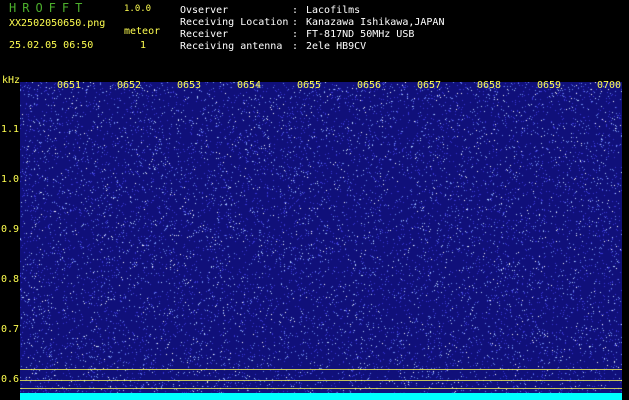  I want to click on app-title: HROFFT, so click(49, 8).